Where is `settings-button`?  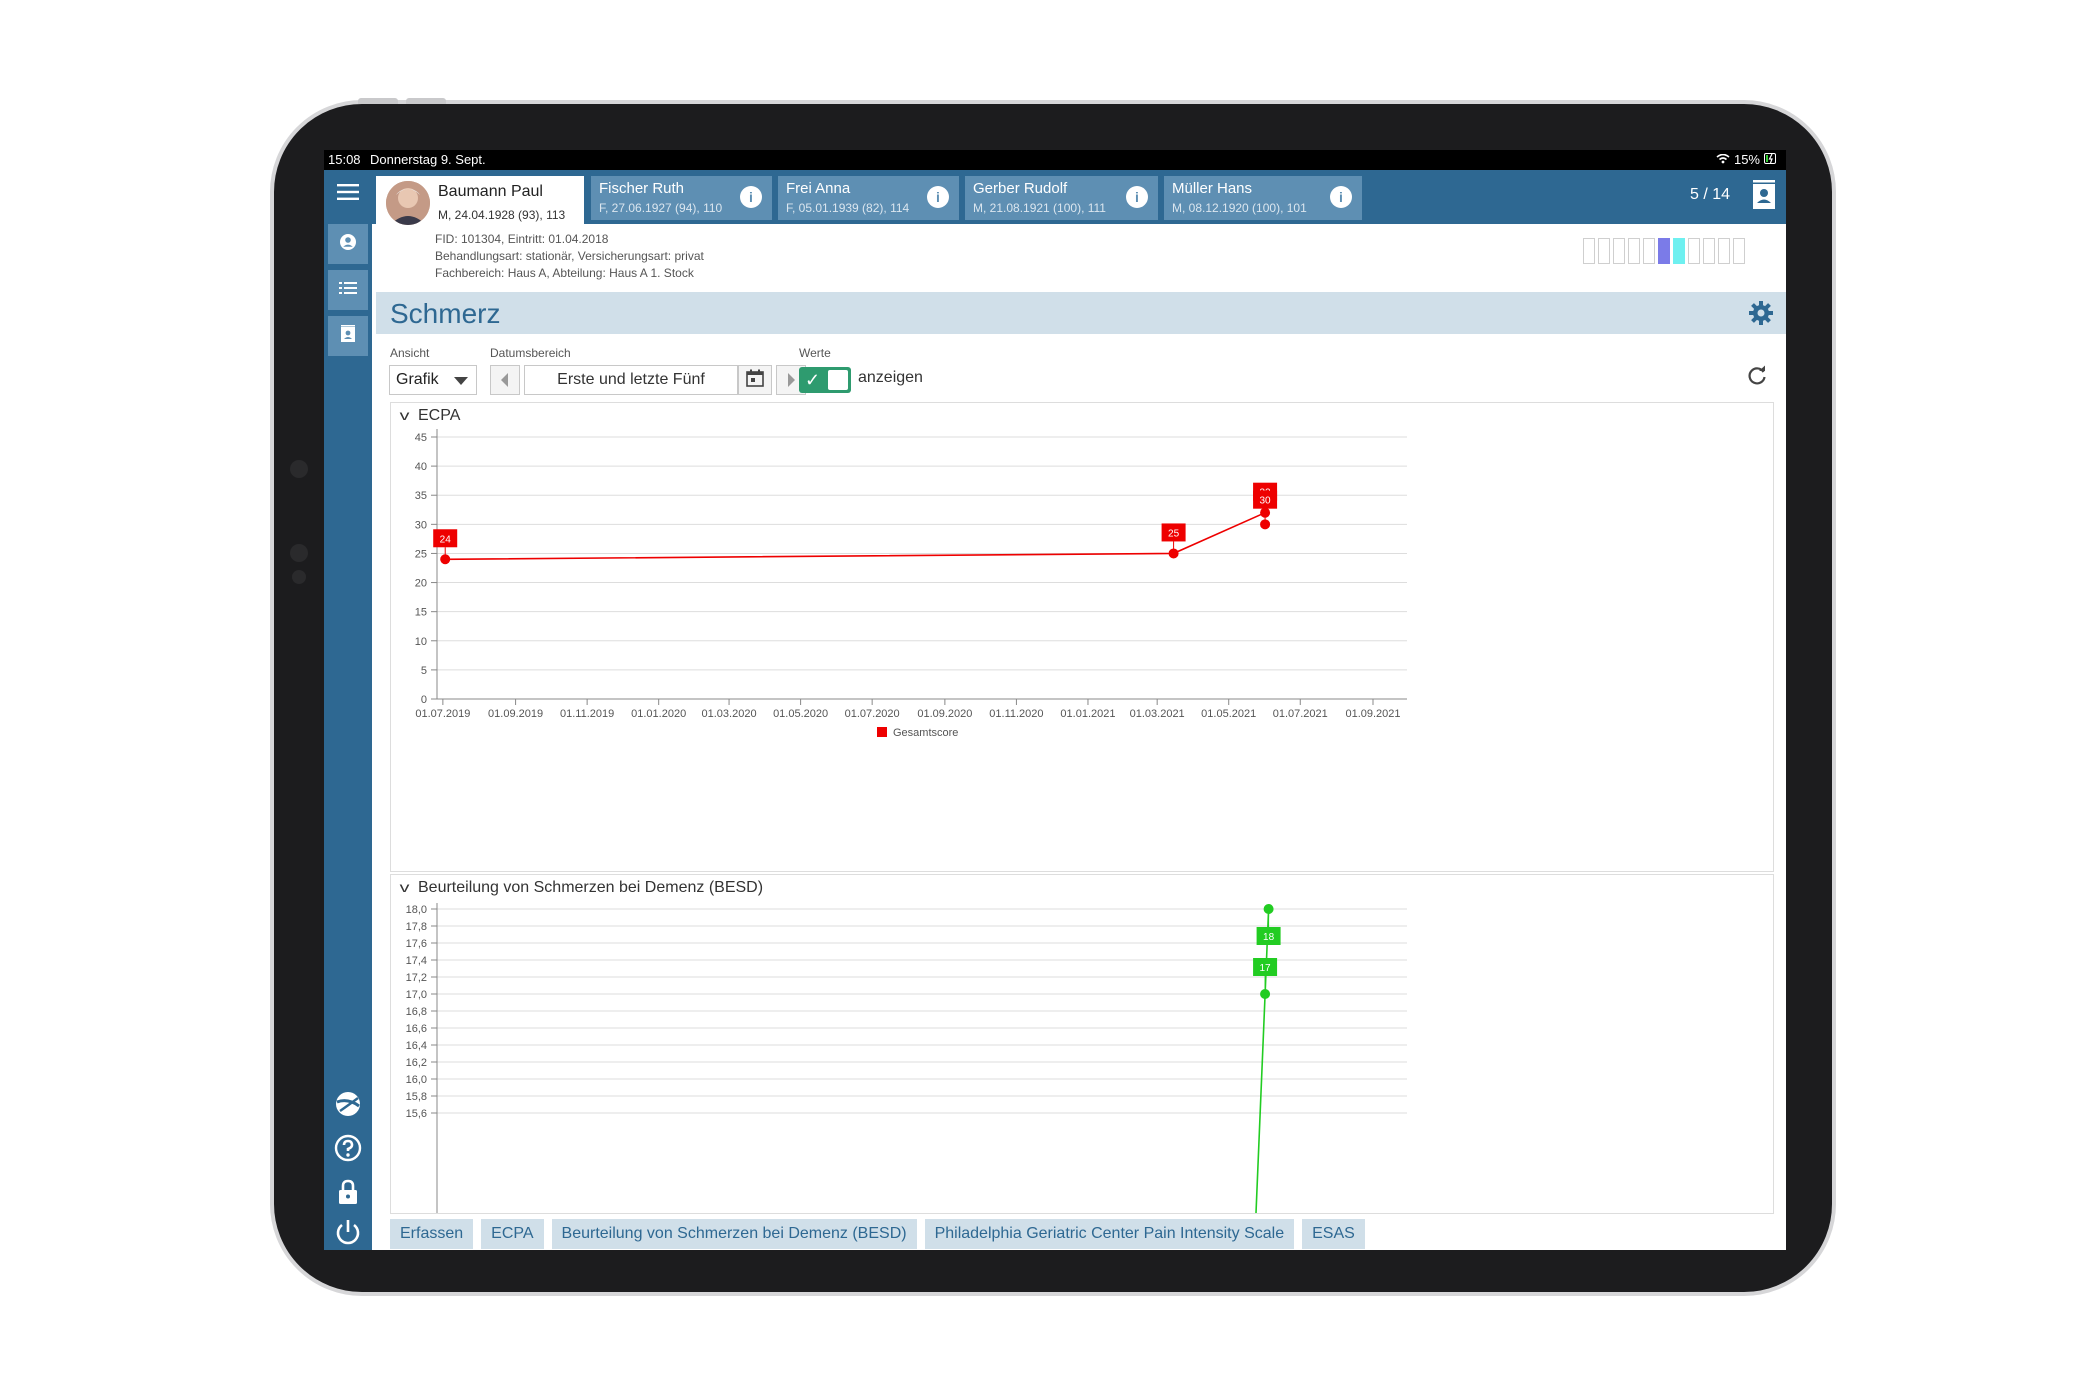
settings-button is located at coordinates (1761, 315).